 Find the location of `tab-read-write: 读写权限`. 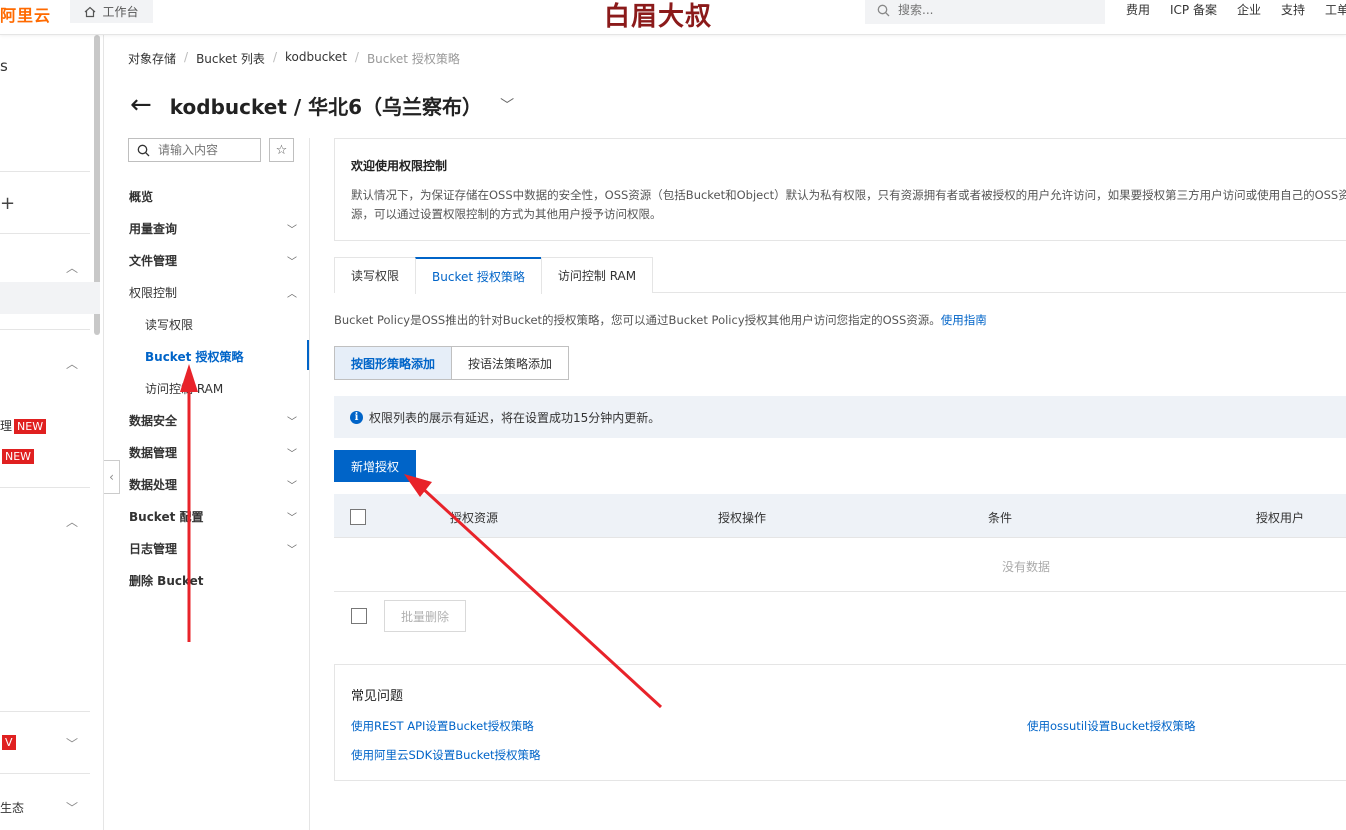

tab-read-write: 读写权限 is located at coordinates (375, 275).